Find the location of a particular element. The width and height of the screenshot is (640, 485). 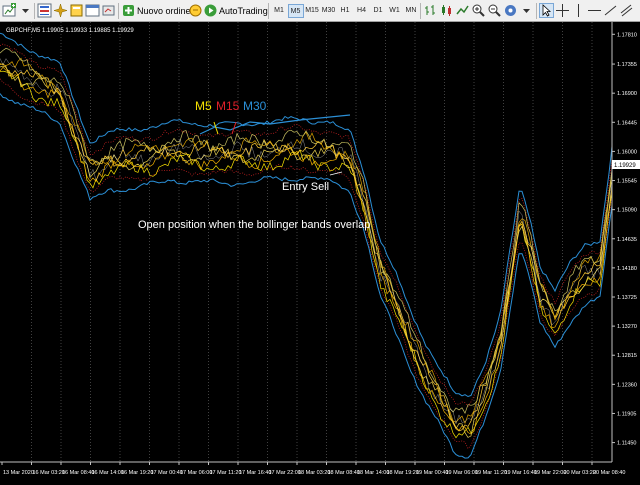

time-tick-label: 16 Mar 19:20 is located at coordinates (137, 473).